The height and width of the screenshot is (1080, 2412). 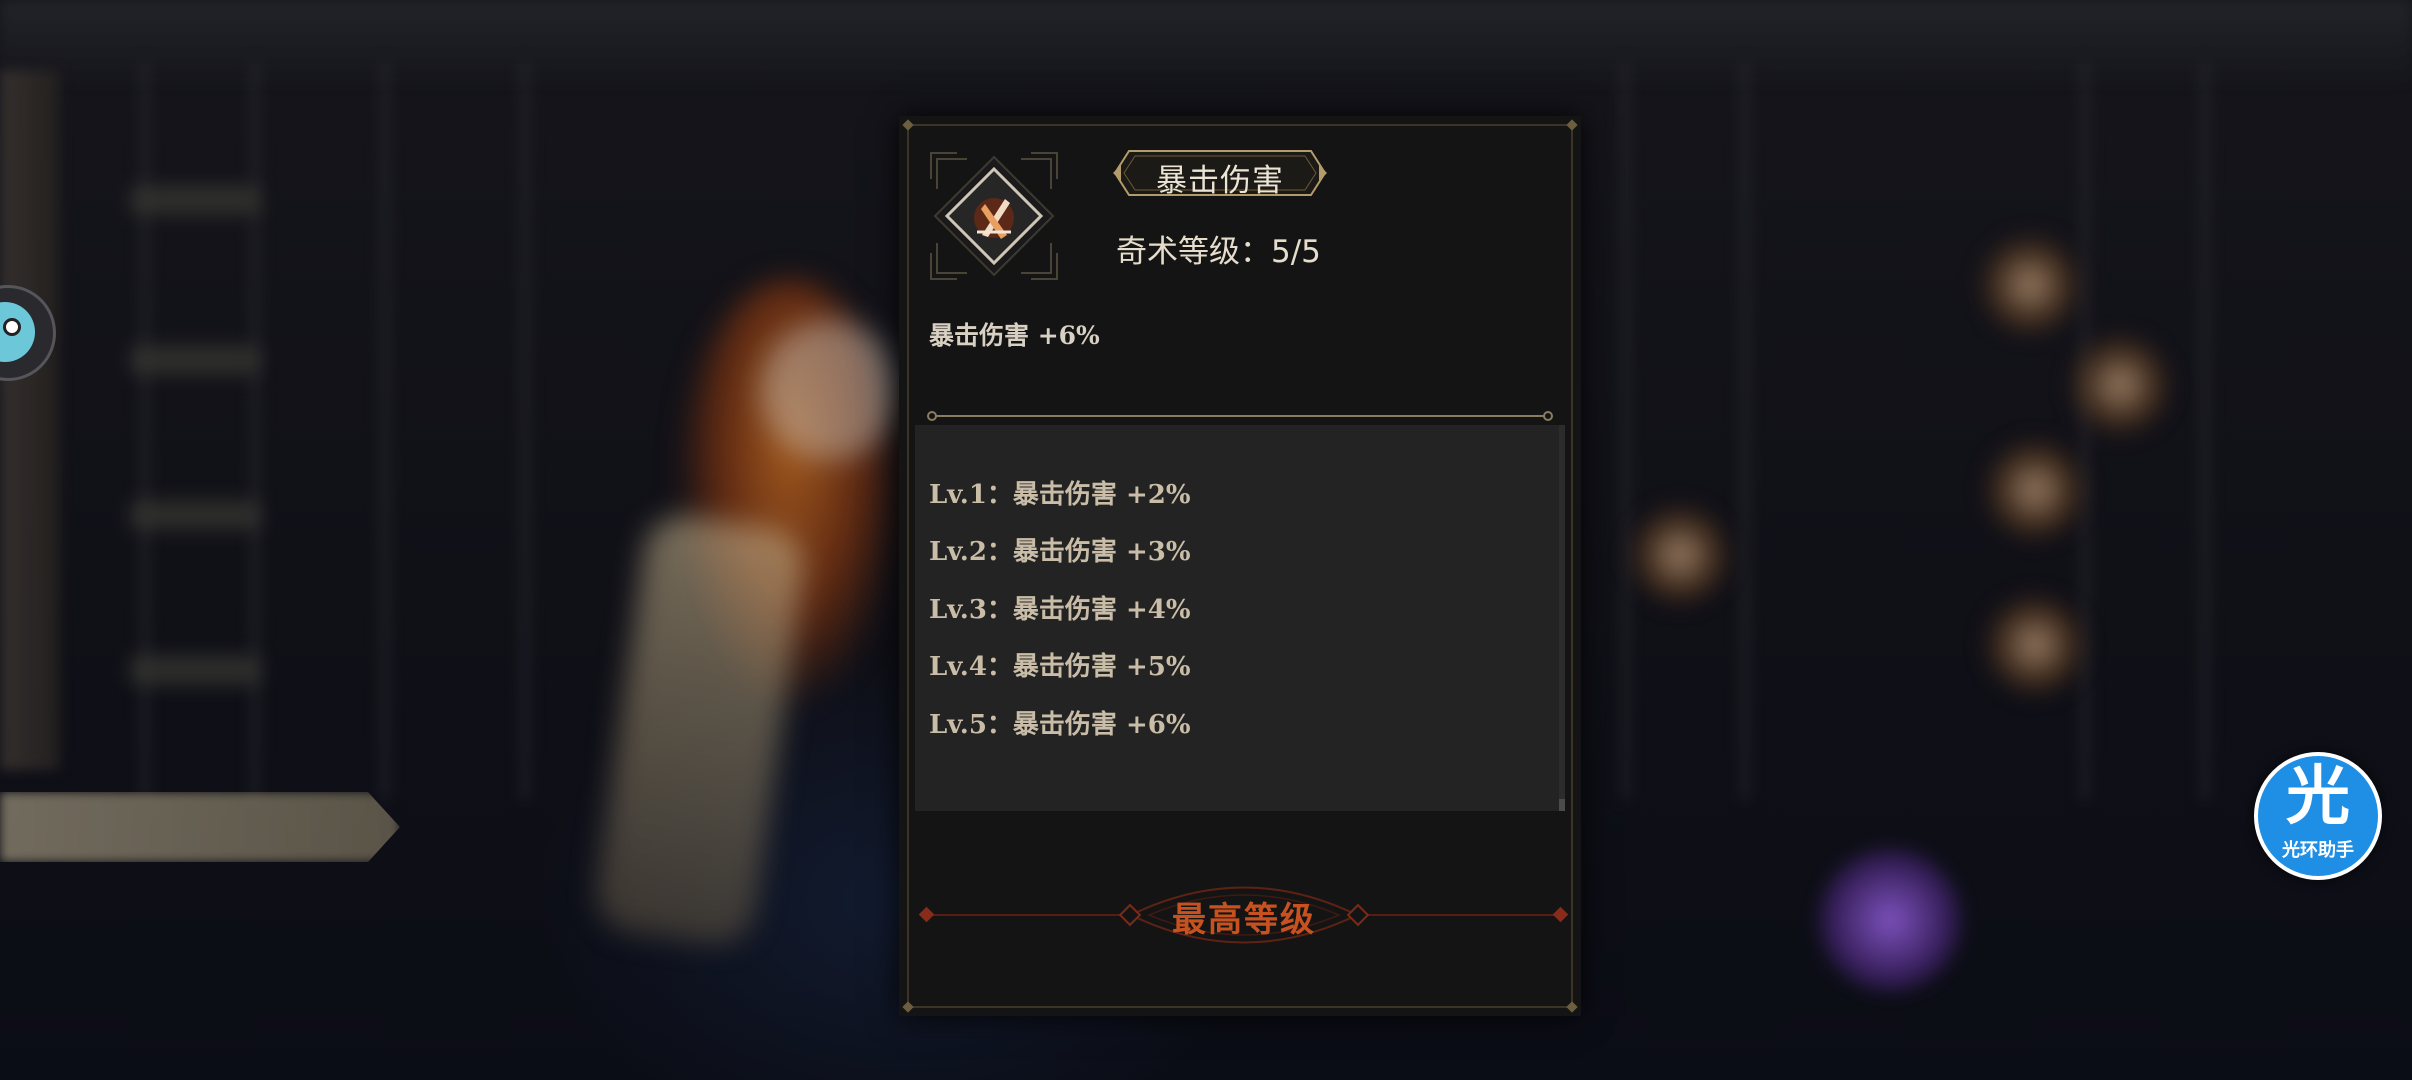 I want to click on mascot-eye-icon, so click(x=12, y=327).